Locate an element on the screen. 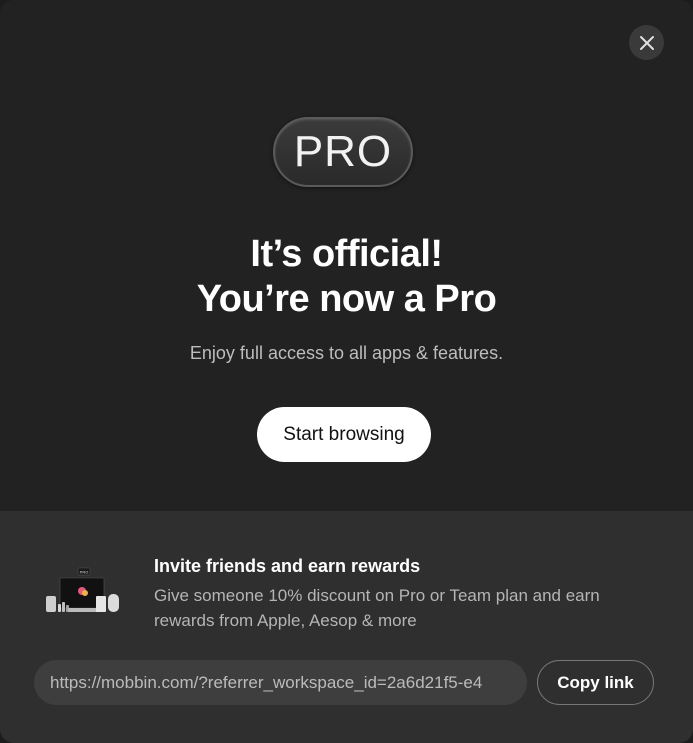 This screenshot has width=693, height=743. pro-badge: PRO is located at coordinates (343, 152).